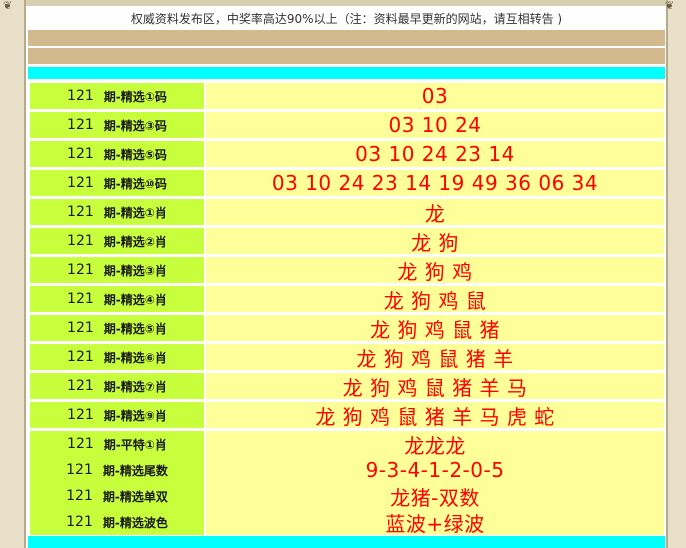  What do you see at coordinates (435, 212) in the screenshot?
I see `row-value: 龙` at bounding box center [435, 212].